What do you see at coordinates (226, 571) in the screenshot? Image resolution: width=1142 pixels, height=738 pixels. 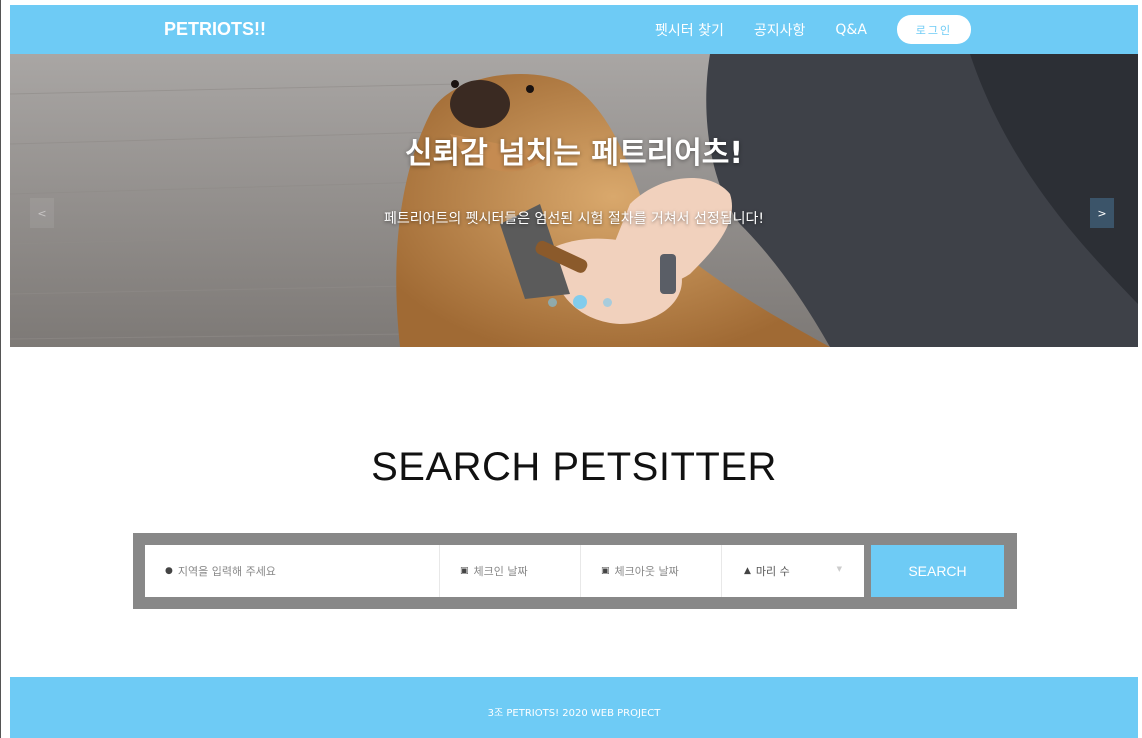 I see `location-placeholder: 지역을 입력해 주세요` at bounding box center [226, 571].